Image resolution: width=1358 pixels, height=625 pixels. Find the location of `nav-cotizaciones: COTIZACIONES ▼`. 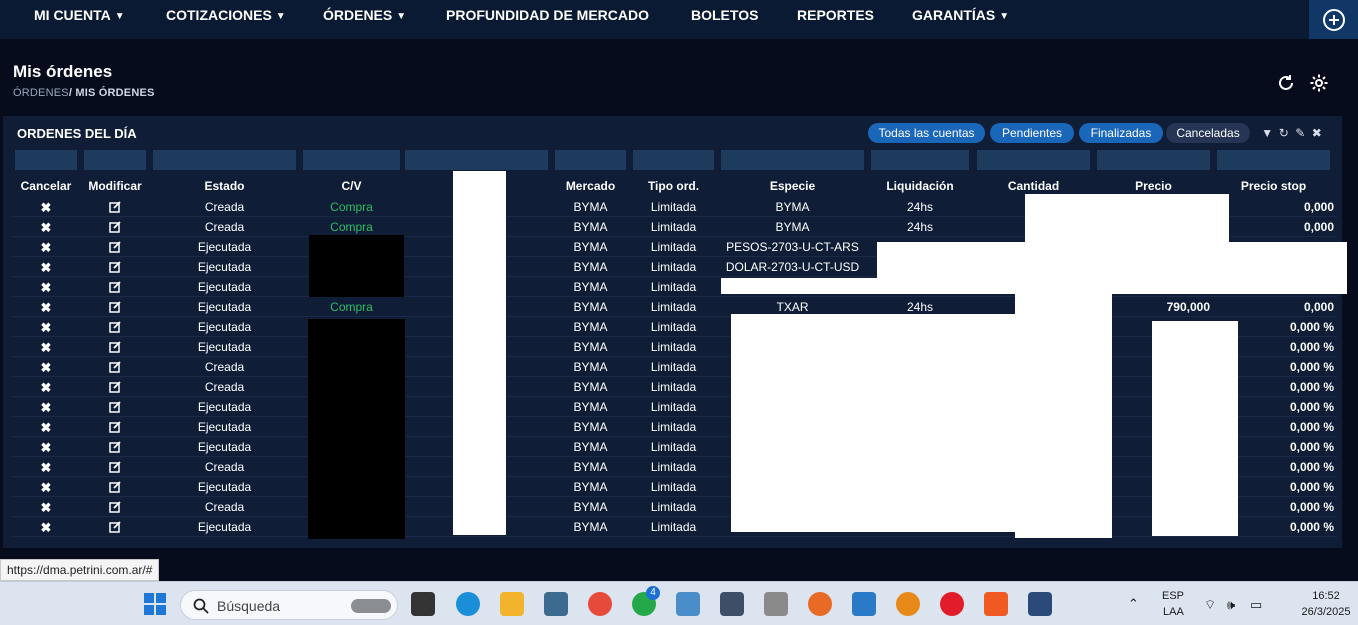

nav-cotizaciones: COTIZACIONES ▼ is located at coordinates (226, 15).